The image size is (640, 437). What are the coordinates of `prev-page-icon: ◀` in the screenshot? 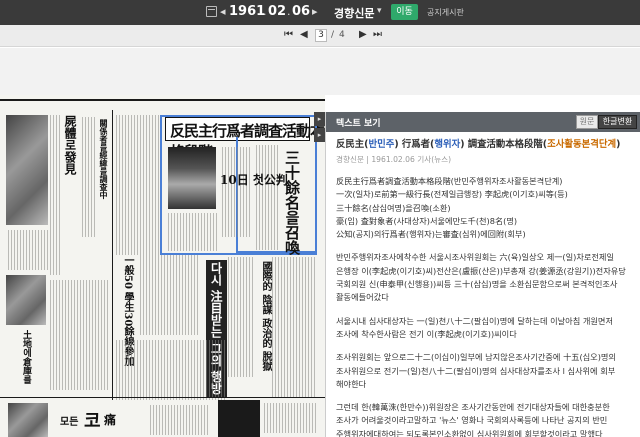 It's located at (304, 34).